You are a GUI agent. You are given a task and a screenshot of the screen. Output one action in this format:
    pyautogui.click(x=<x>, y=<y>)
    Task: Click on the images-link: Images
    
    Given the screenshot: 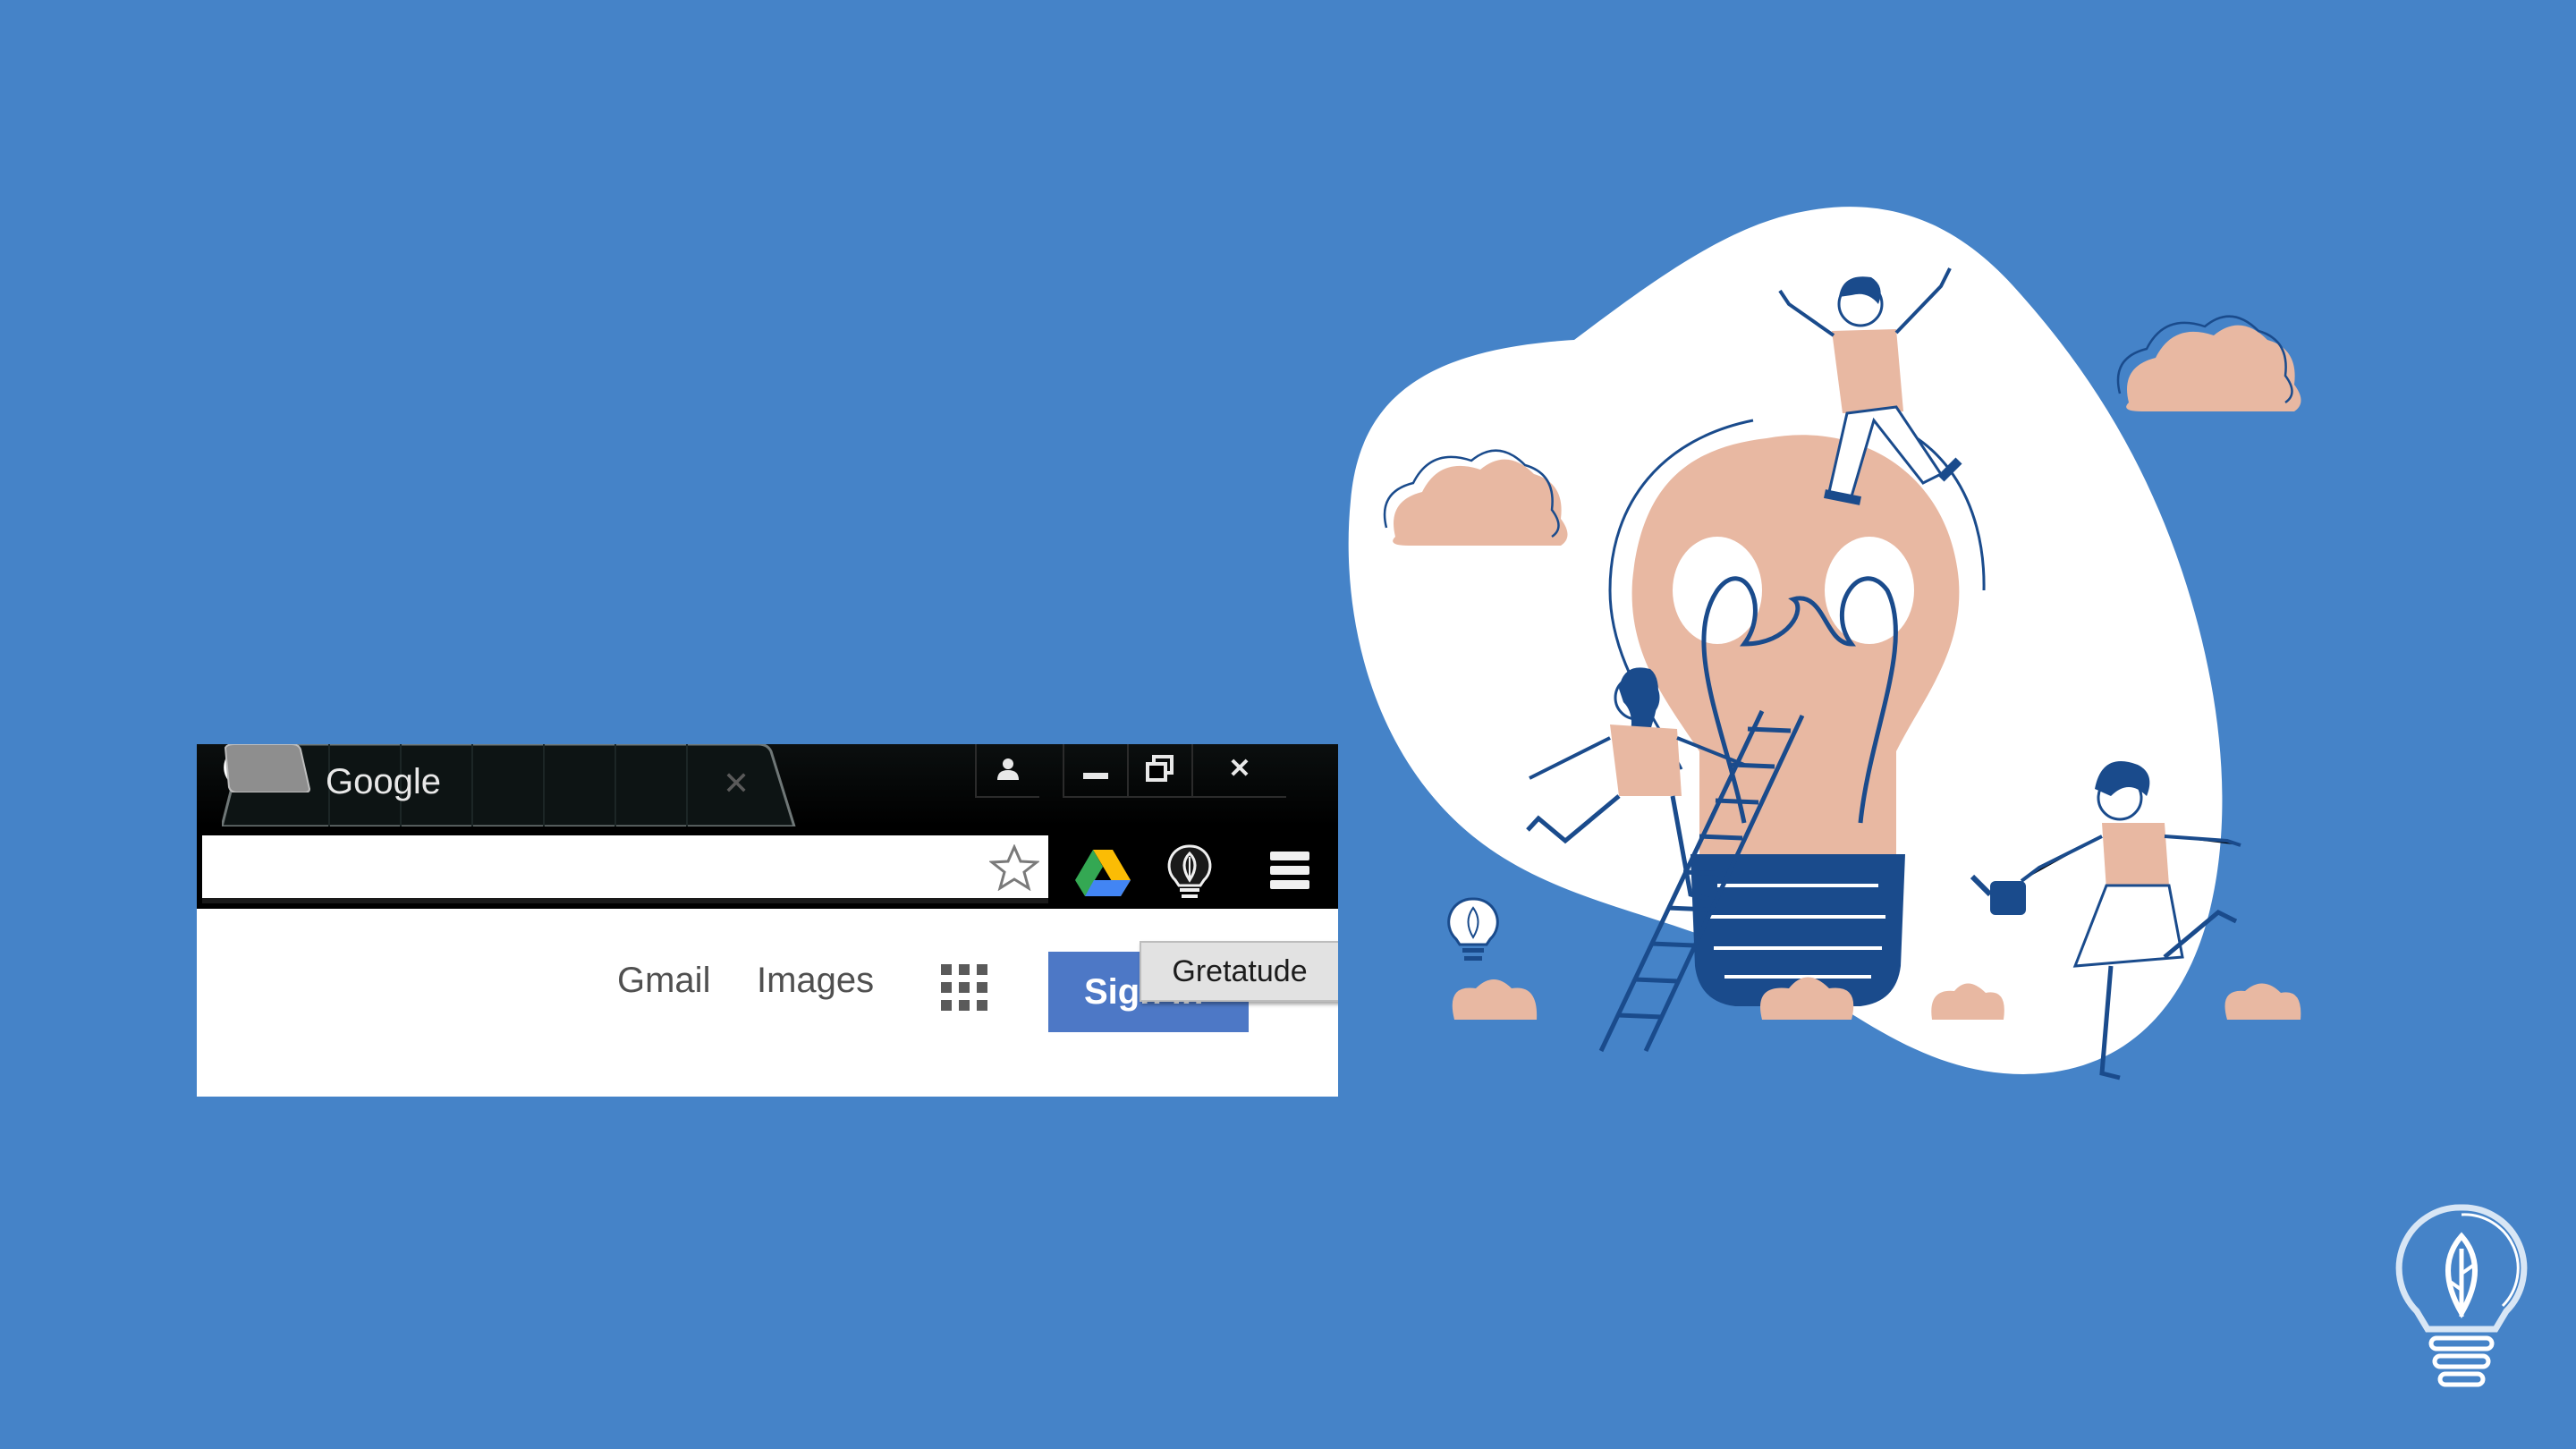 What is the action you would take?
    pyautogui.click(x=815, y=981)
    